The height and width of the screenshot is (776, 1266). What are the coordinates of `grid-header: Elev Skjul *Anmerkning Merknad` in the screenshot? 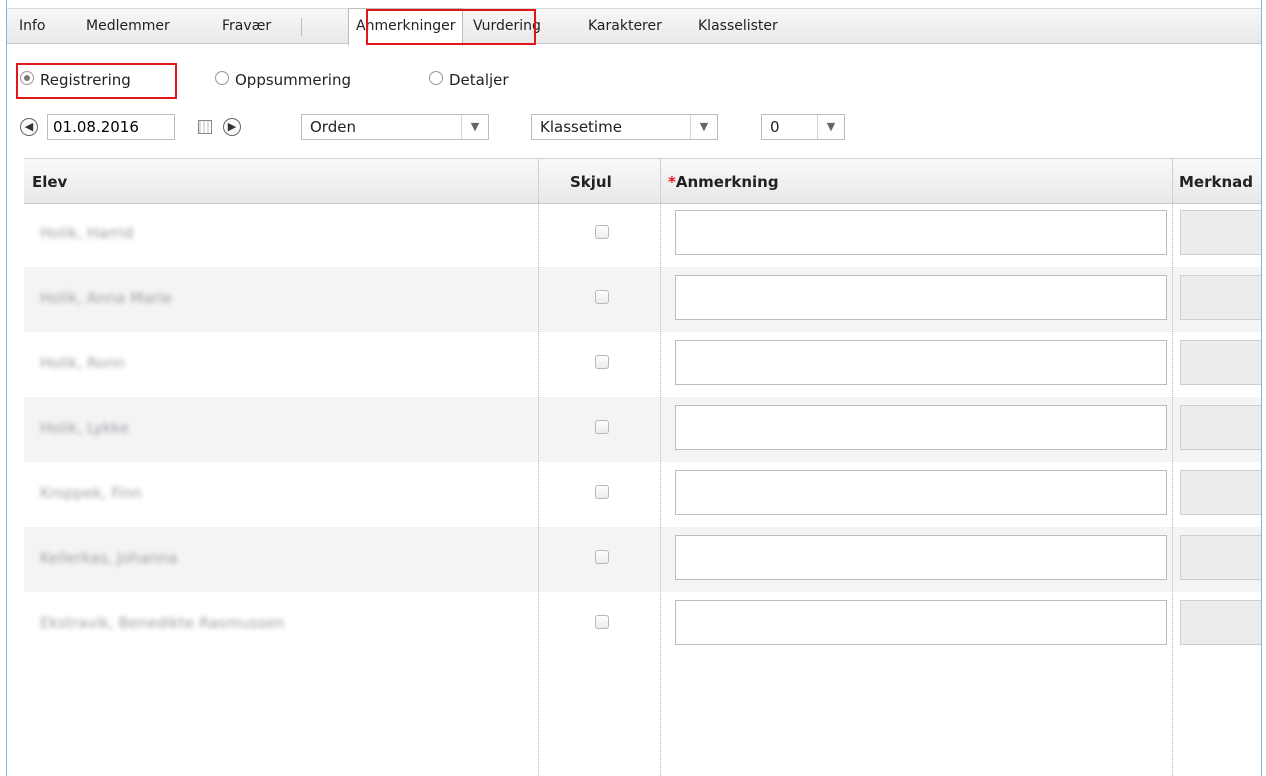 It's located at (642, 181).